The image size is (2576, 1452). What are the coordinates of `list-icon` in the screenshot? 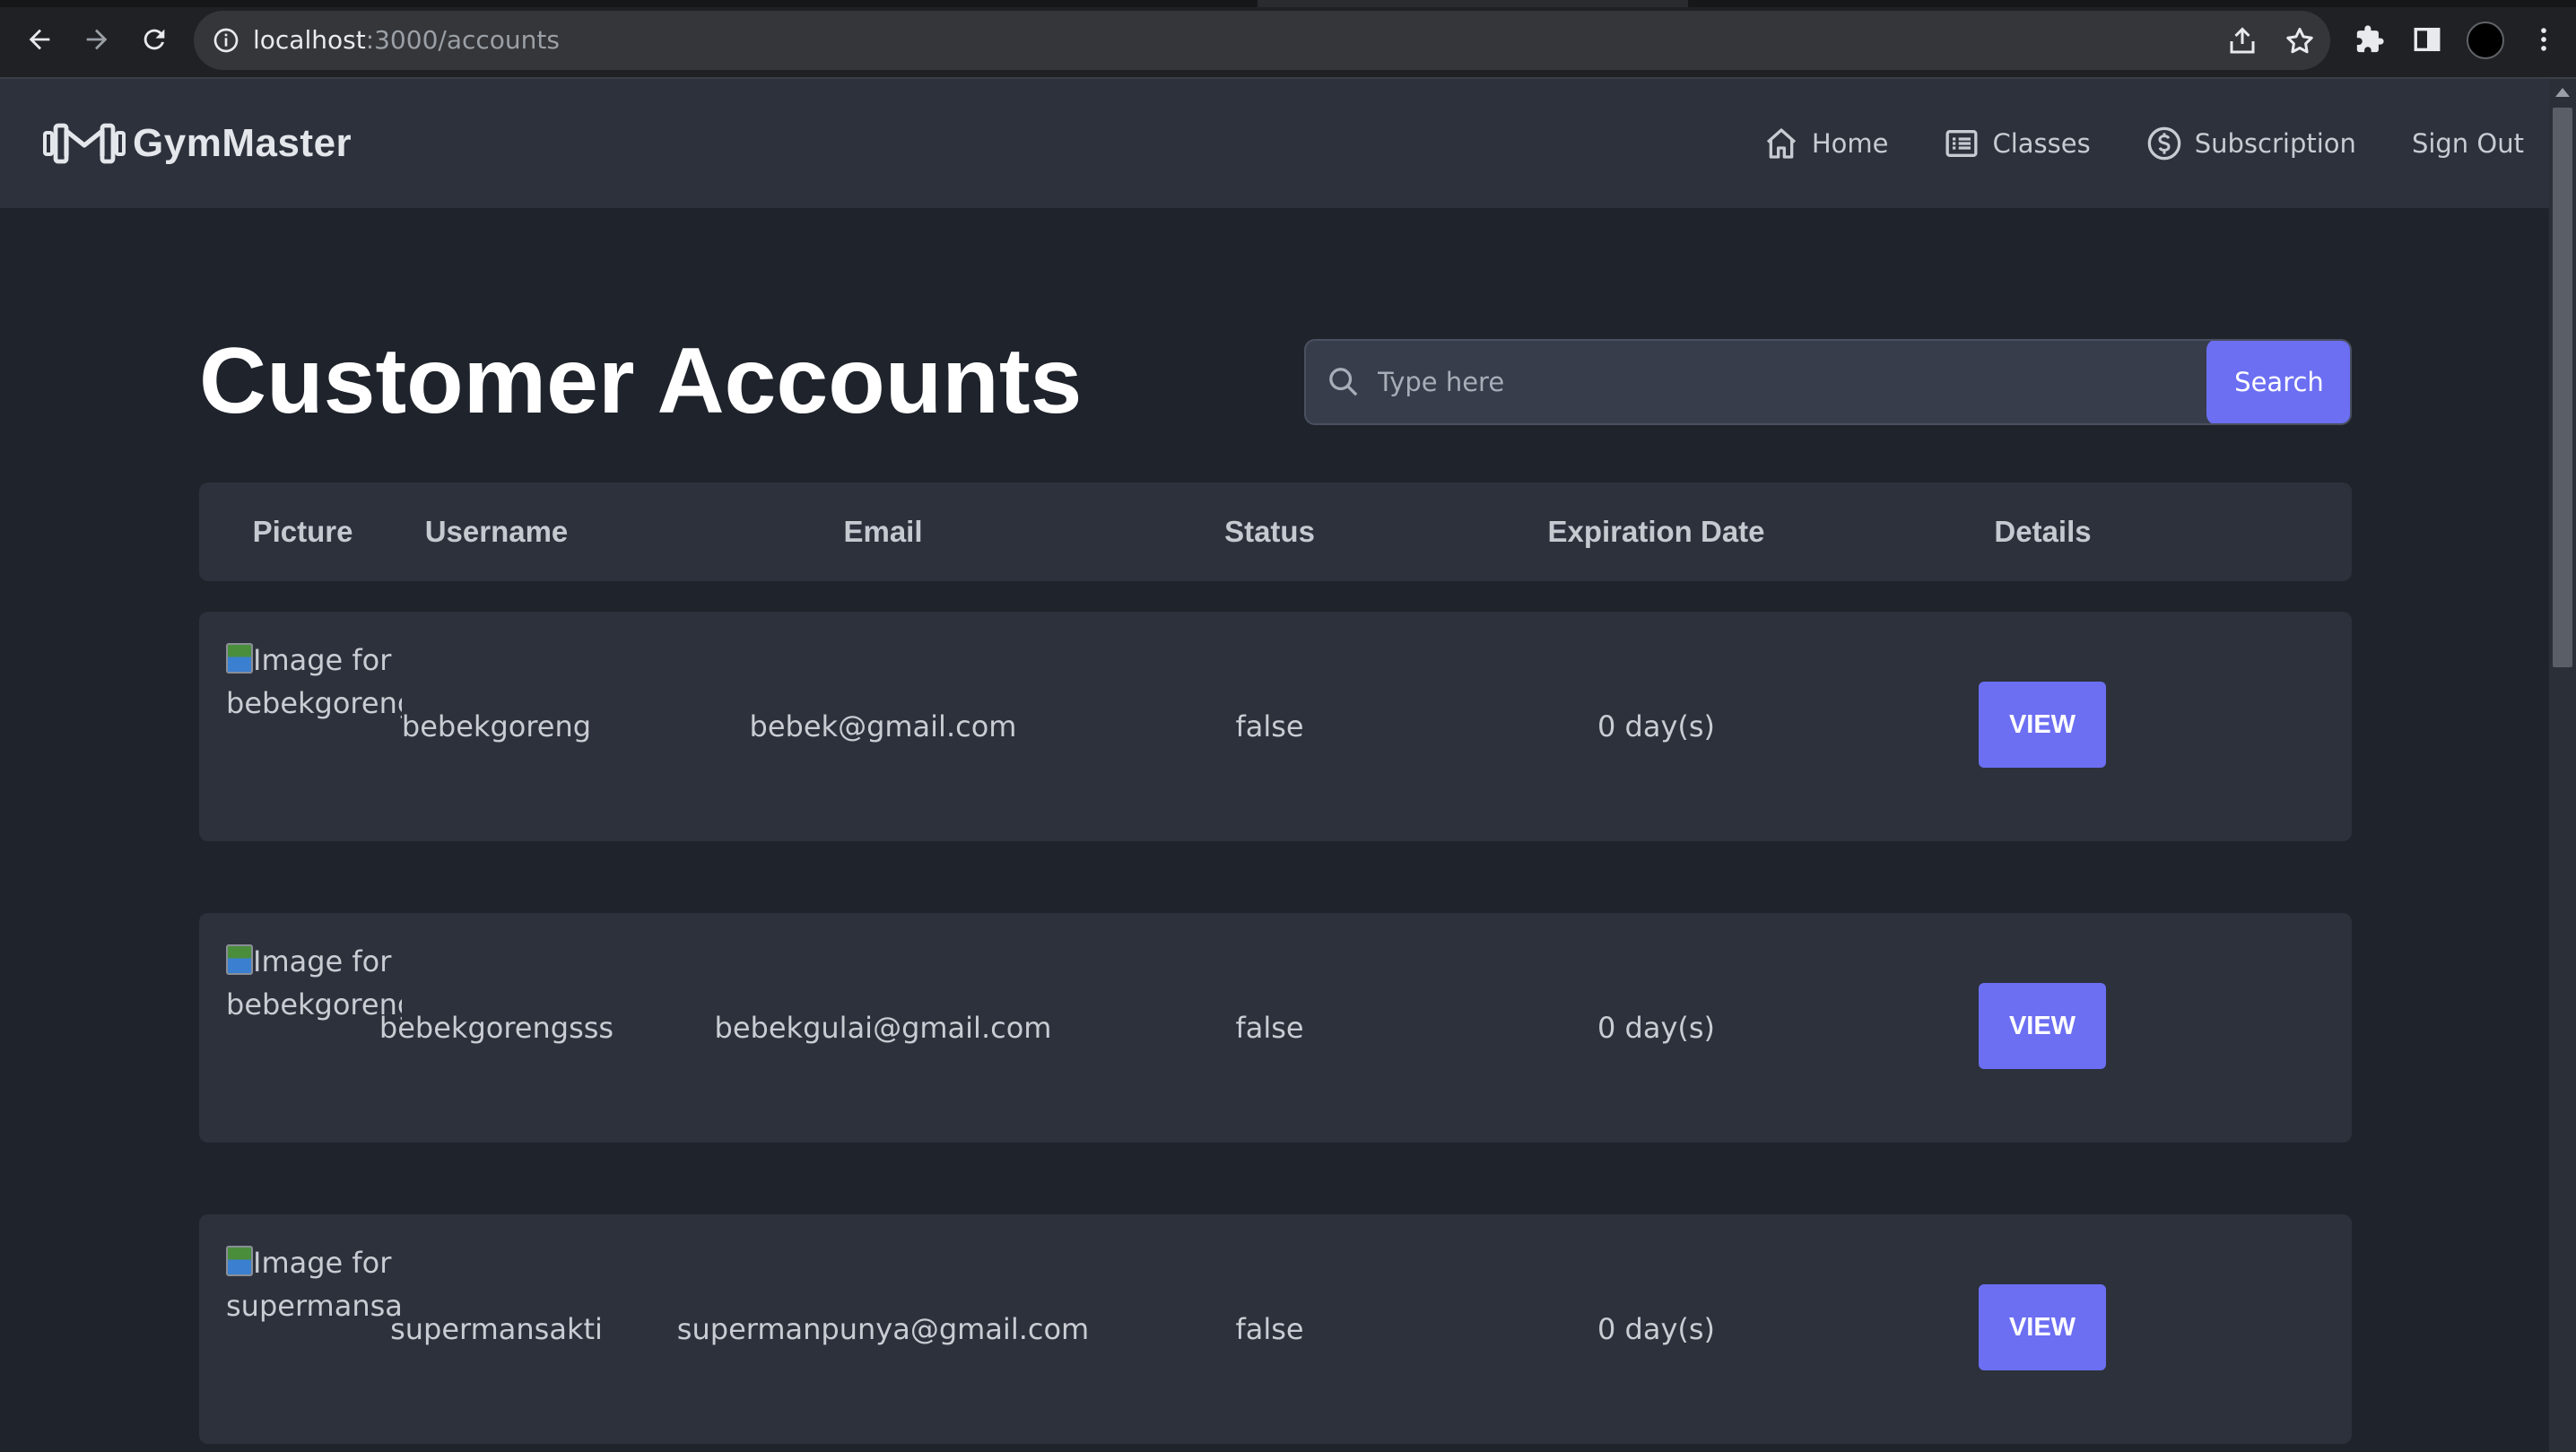 It's located at (1961, 144).